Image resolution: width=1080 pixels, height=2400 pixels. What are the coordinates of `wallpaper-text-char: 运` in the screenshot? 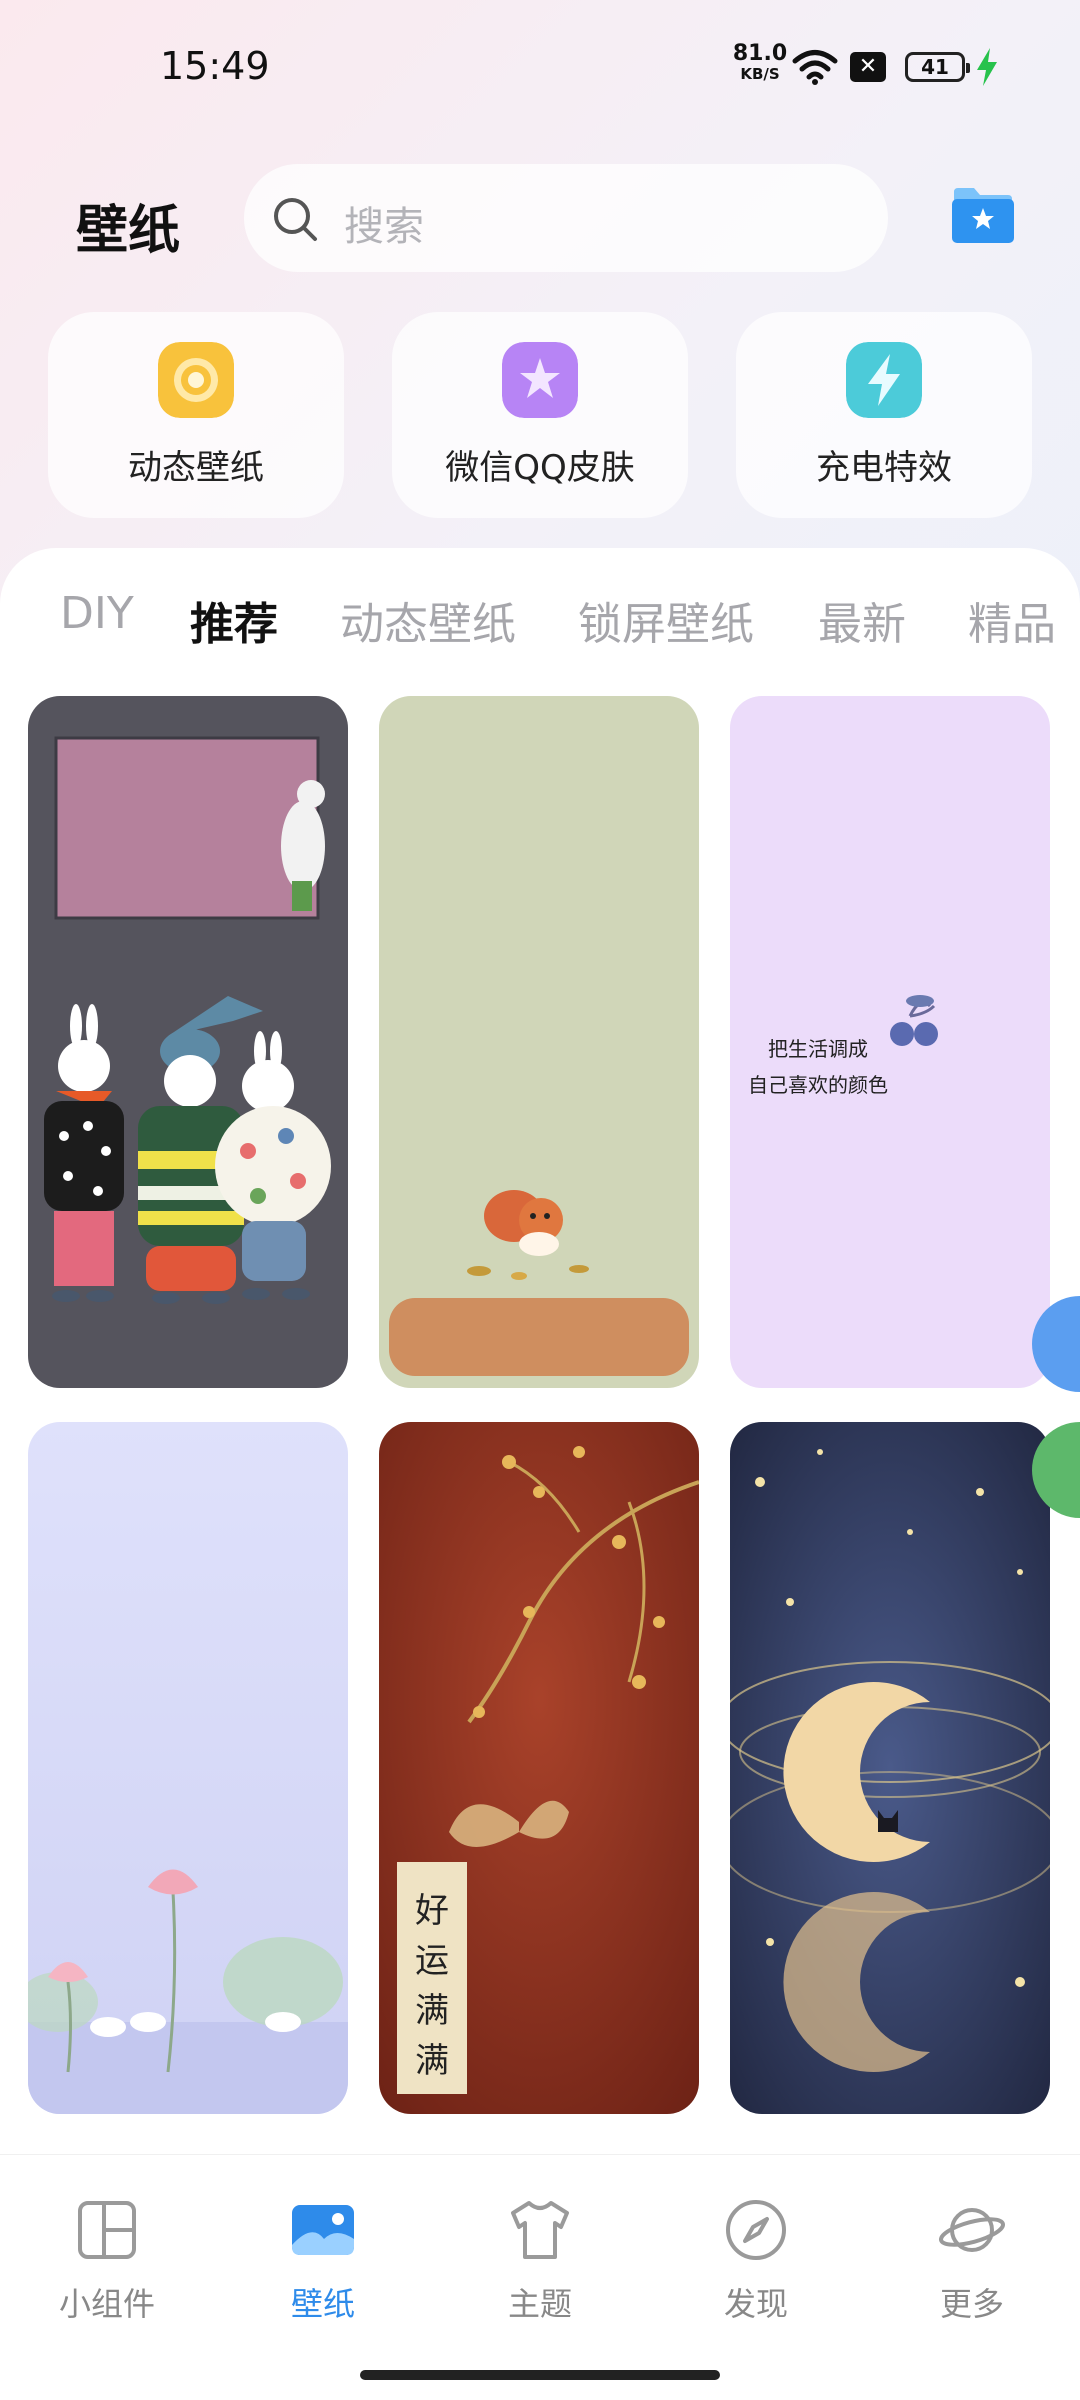 It's located at (432, 1961).